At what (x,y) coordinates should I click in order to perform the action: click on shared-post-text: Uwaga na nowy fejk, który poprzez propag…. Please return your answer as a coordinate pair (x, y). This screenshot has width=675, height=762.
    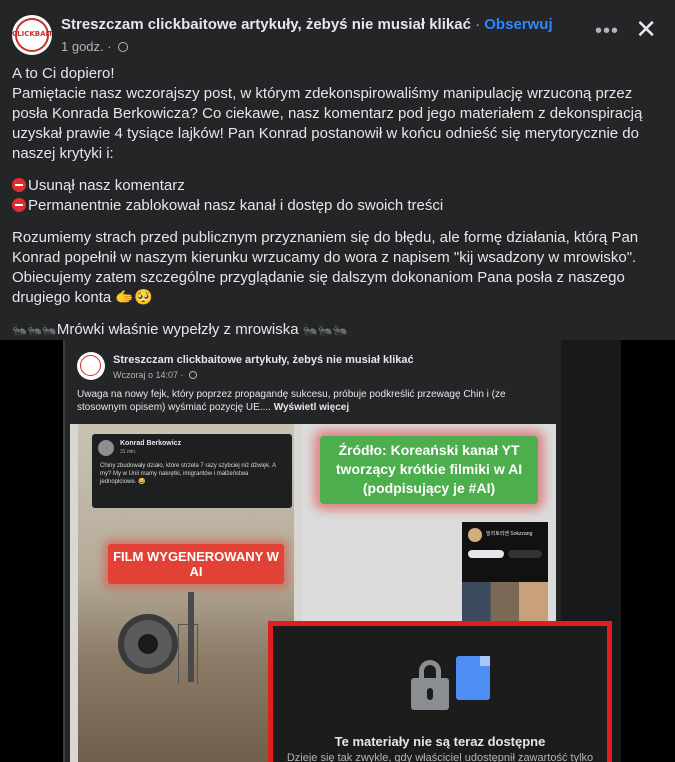
    Looking at the image, I should click on (291, 401).